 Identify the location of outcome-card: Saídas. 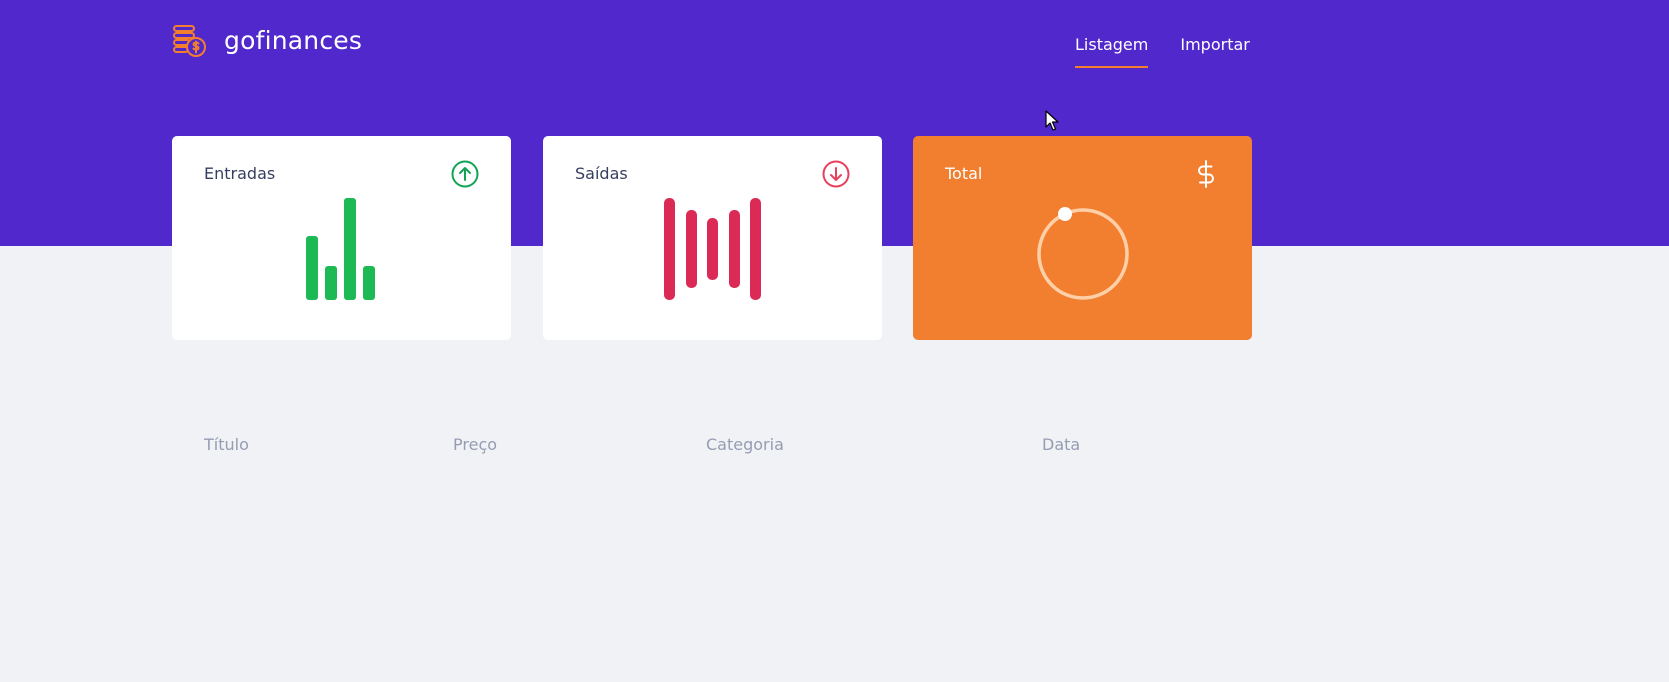
(712, 238).